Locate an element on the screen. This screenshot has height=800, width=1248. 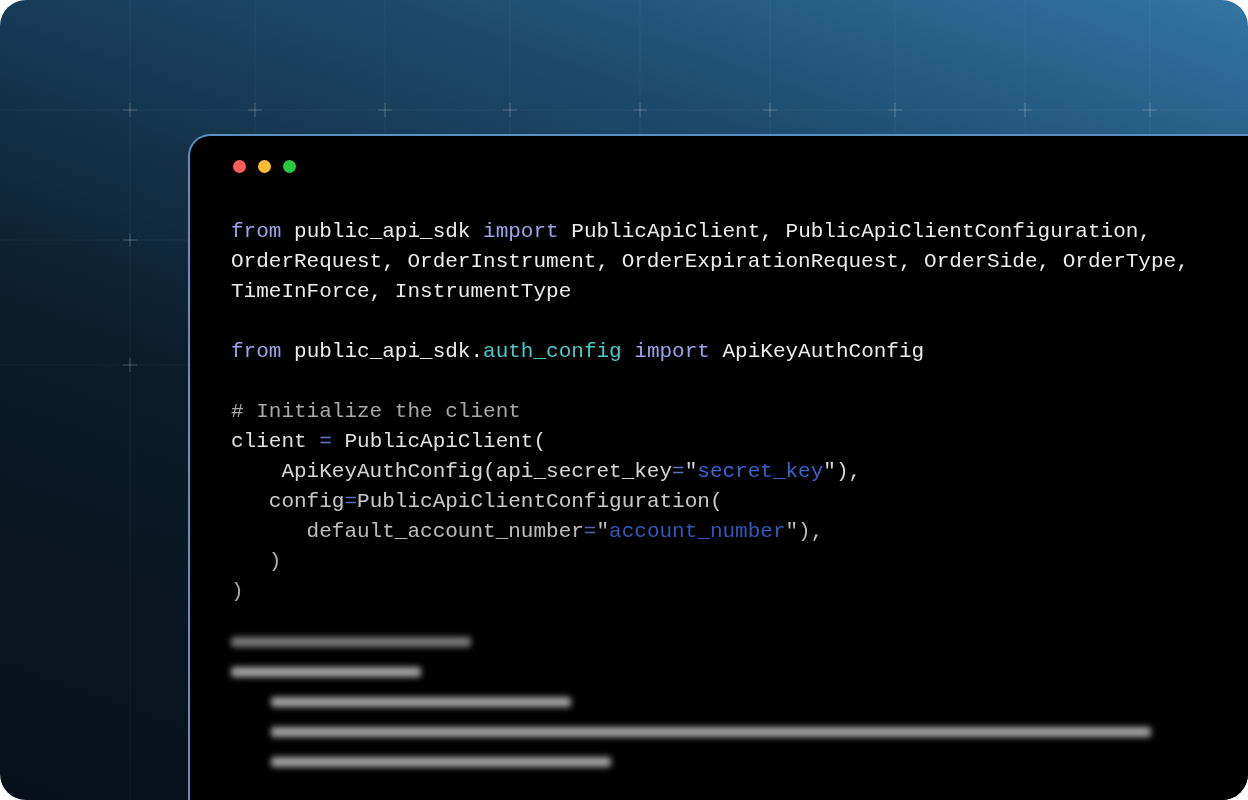
code-line: client = PublicApiClient( is located at coordinates (389, 442).